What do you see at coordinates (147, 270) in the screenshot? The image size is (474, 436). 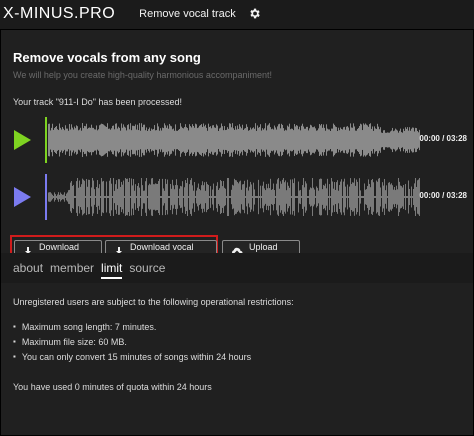 I see `tab-source: source` at bounding box center [147, 270].